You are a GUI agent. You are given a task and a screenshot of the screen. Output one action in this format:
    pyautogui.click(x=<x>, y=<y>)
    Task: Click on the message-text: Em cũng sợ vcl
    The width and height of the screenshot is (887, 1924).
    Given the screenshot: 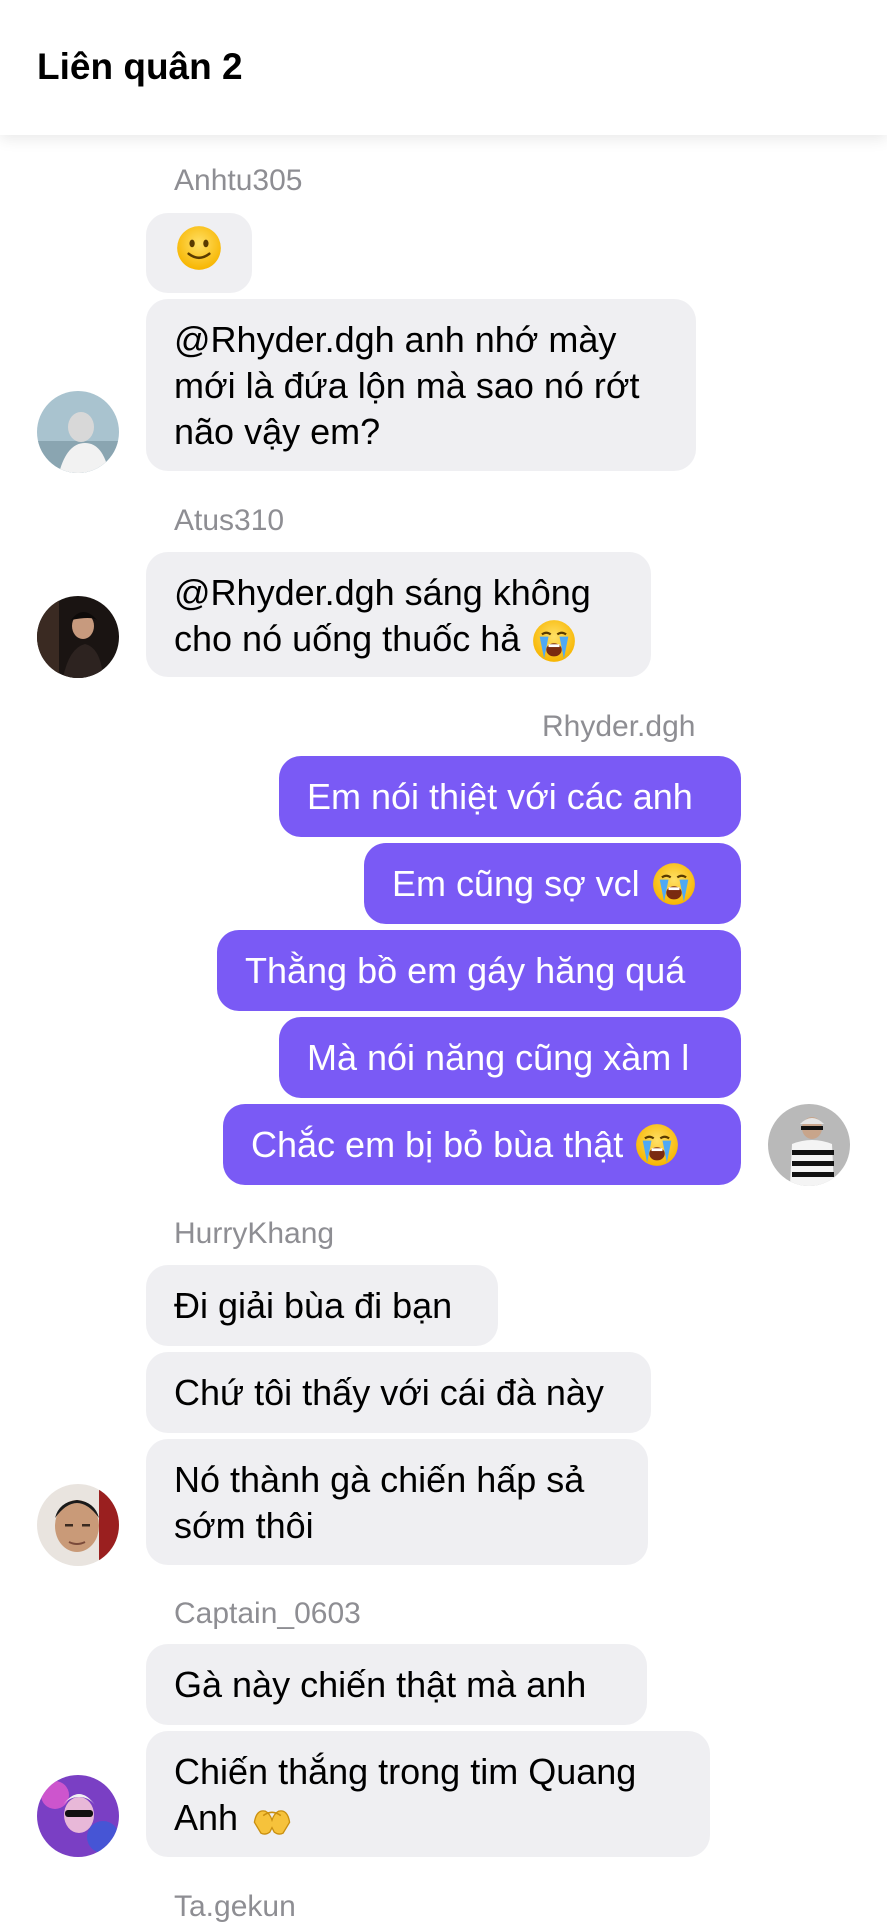 What is the action you would take?
    pyautogui.click(x=516, y=883)
    